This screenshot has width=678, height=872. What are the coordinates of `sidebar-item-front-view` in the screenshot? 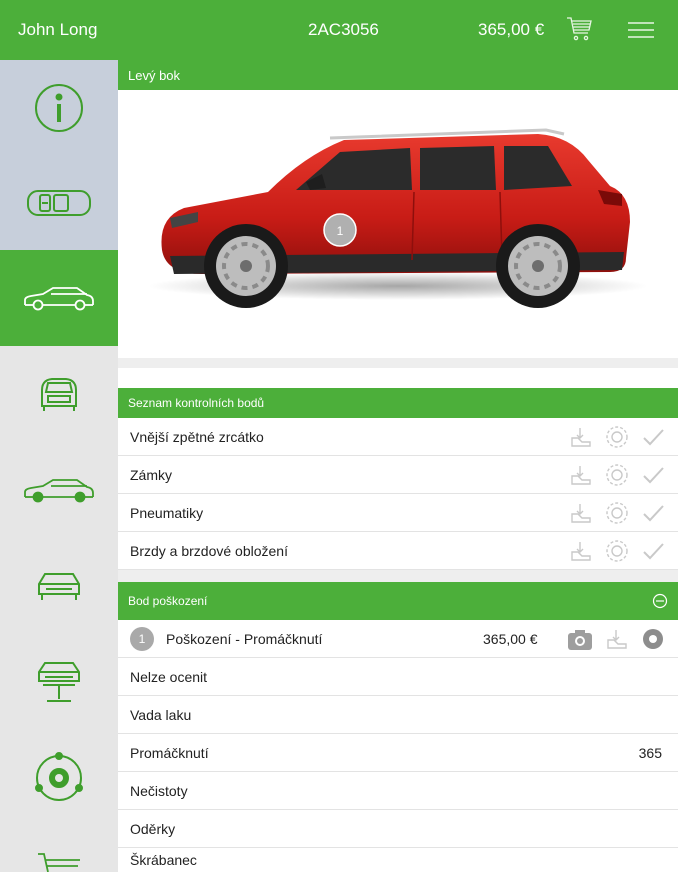 It's located at (59, 586).